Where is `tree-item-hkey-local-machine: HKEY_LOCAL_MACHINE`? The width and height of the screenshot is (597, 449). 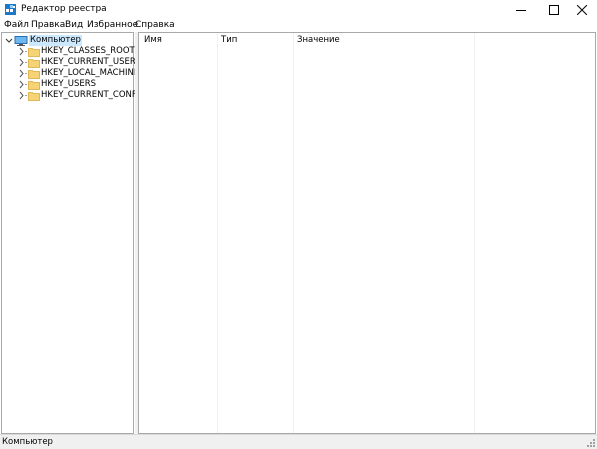
tree-item-hkey-local-machine: HKEY_LOCAL_MACHINE is located at coordinates (70, 73).